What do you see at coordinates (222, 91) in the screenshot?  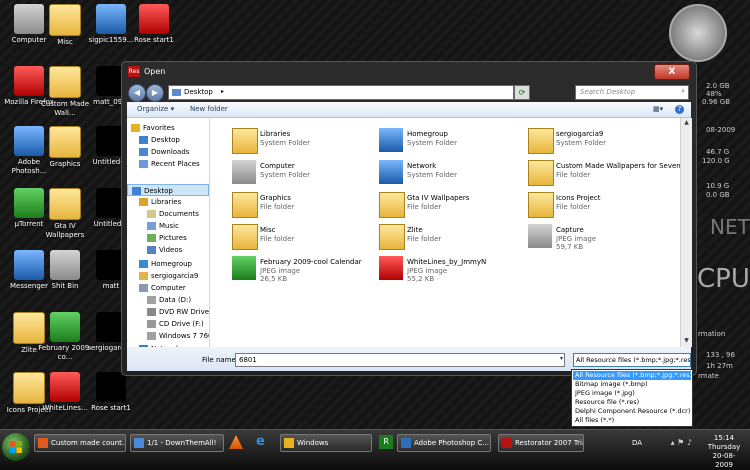 I see `address-chevron-icon: ▸` at bounding box center [222, 91].